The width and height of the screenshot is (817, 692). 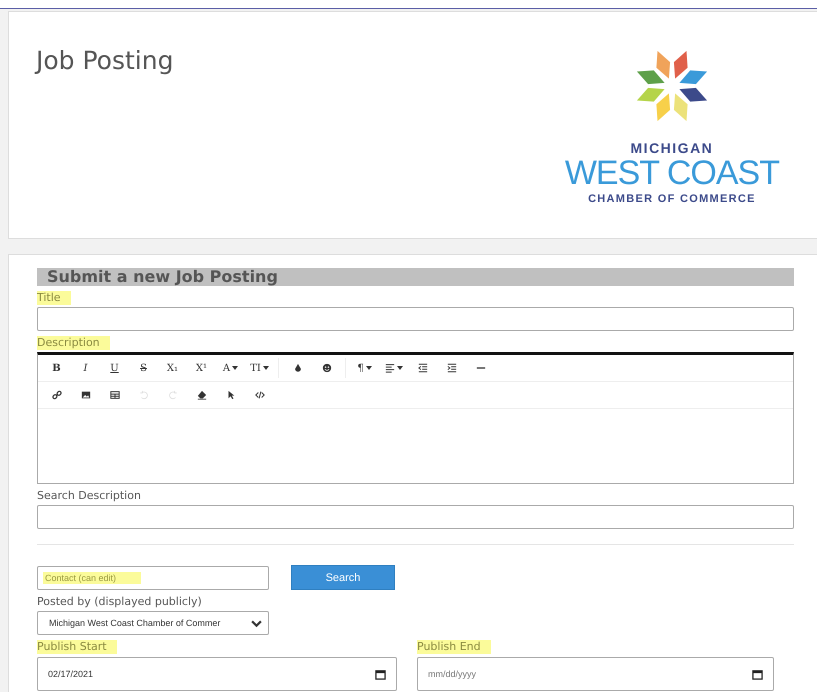 What do you see at coordinates (143, 368) in the screenshot?
I see `strike-tool: S` at bounding box center [143, 368].